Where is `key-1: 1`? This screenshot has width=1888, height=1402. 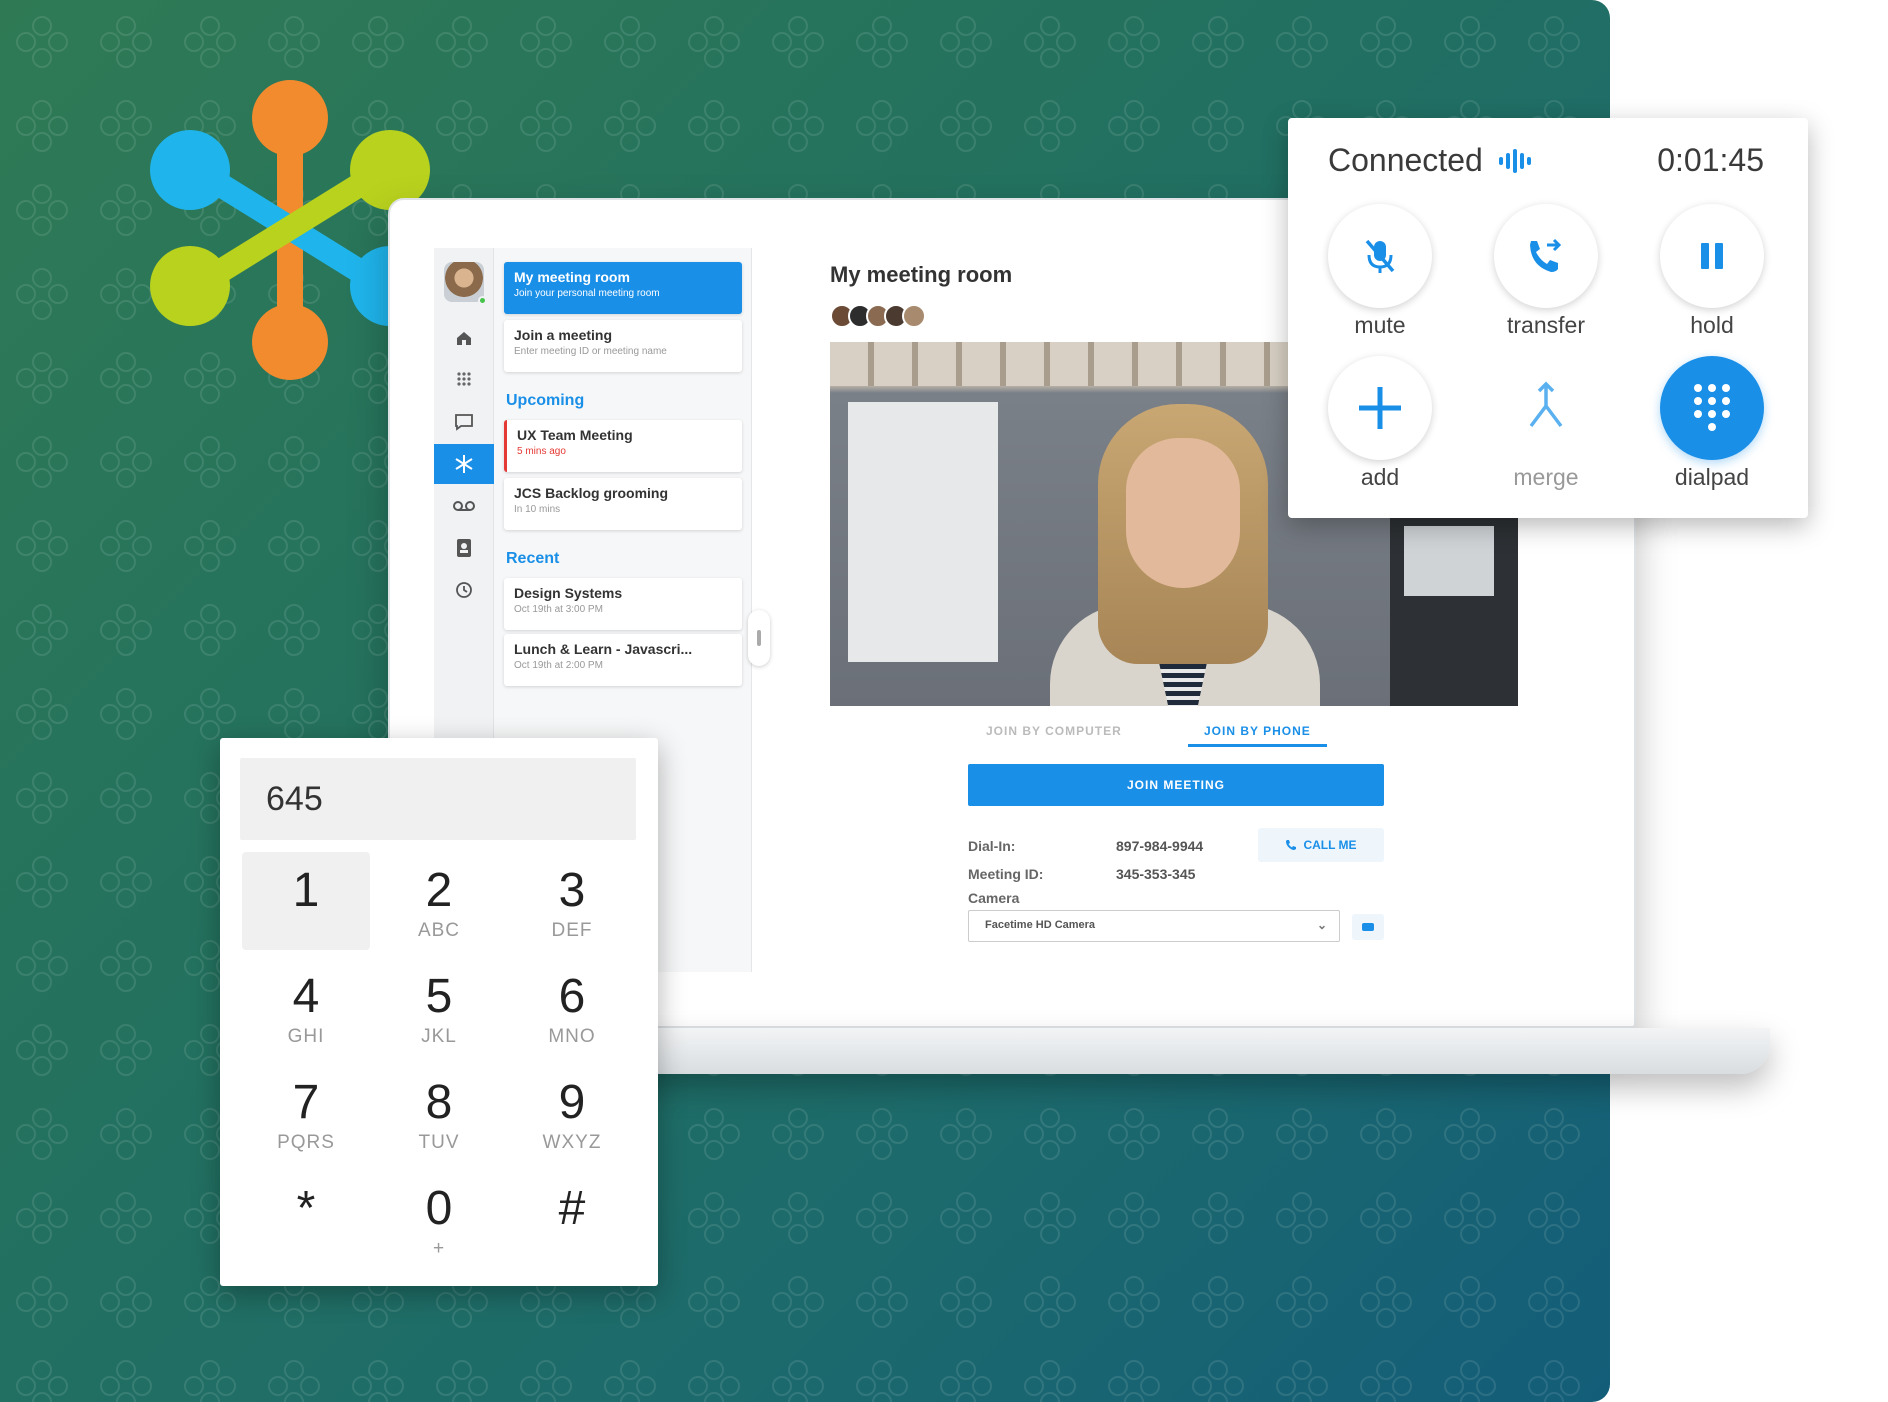 key-1: 1 is located at coordinates (306, 901).